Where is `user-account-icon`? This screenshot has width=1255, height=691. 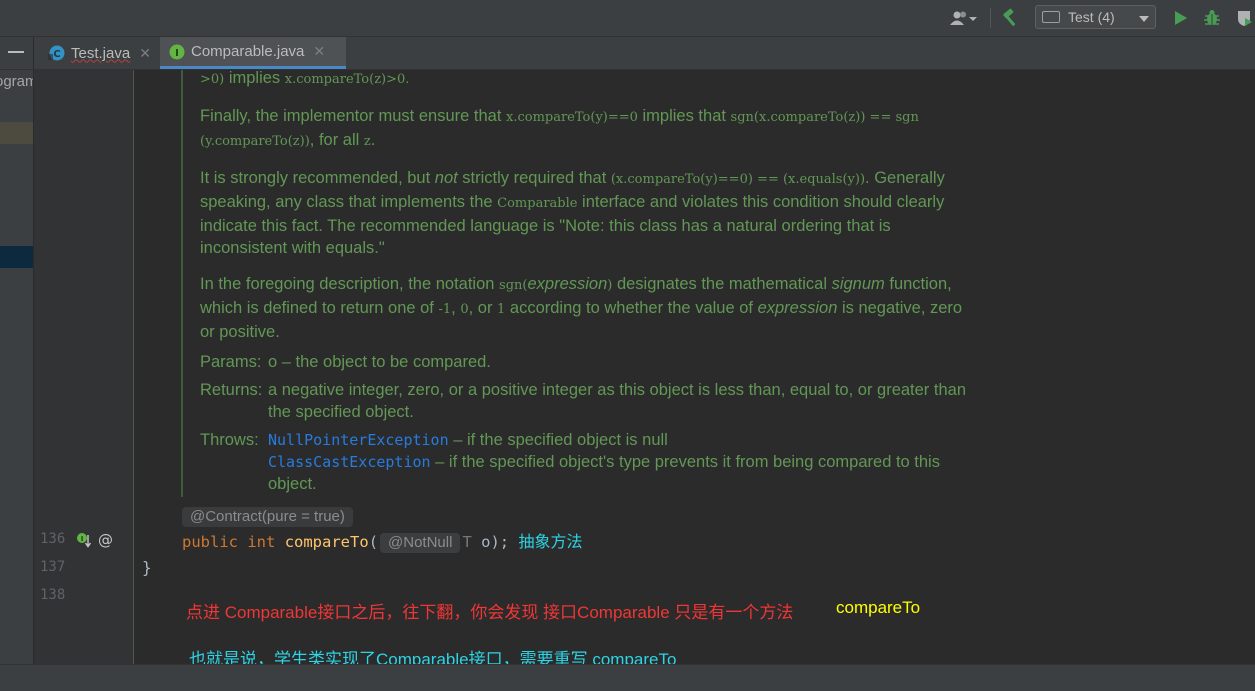 user-account-icon is located at coordinates (964, 18).